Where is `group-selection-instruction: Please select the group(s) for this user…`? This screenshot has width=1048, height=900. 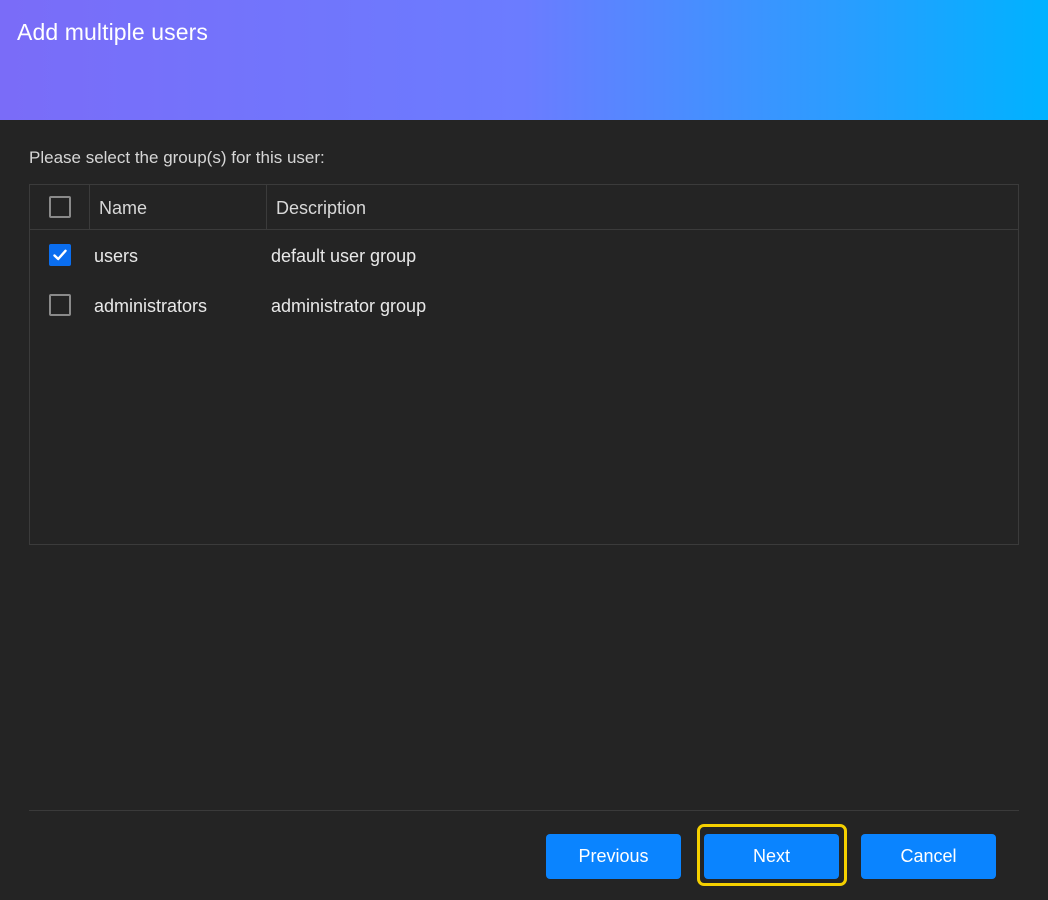 group-selection-instruction: Please select the group(s) for this user… is located at coordinates (177, 157).